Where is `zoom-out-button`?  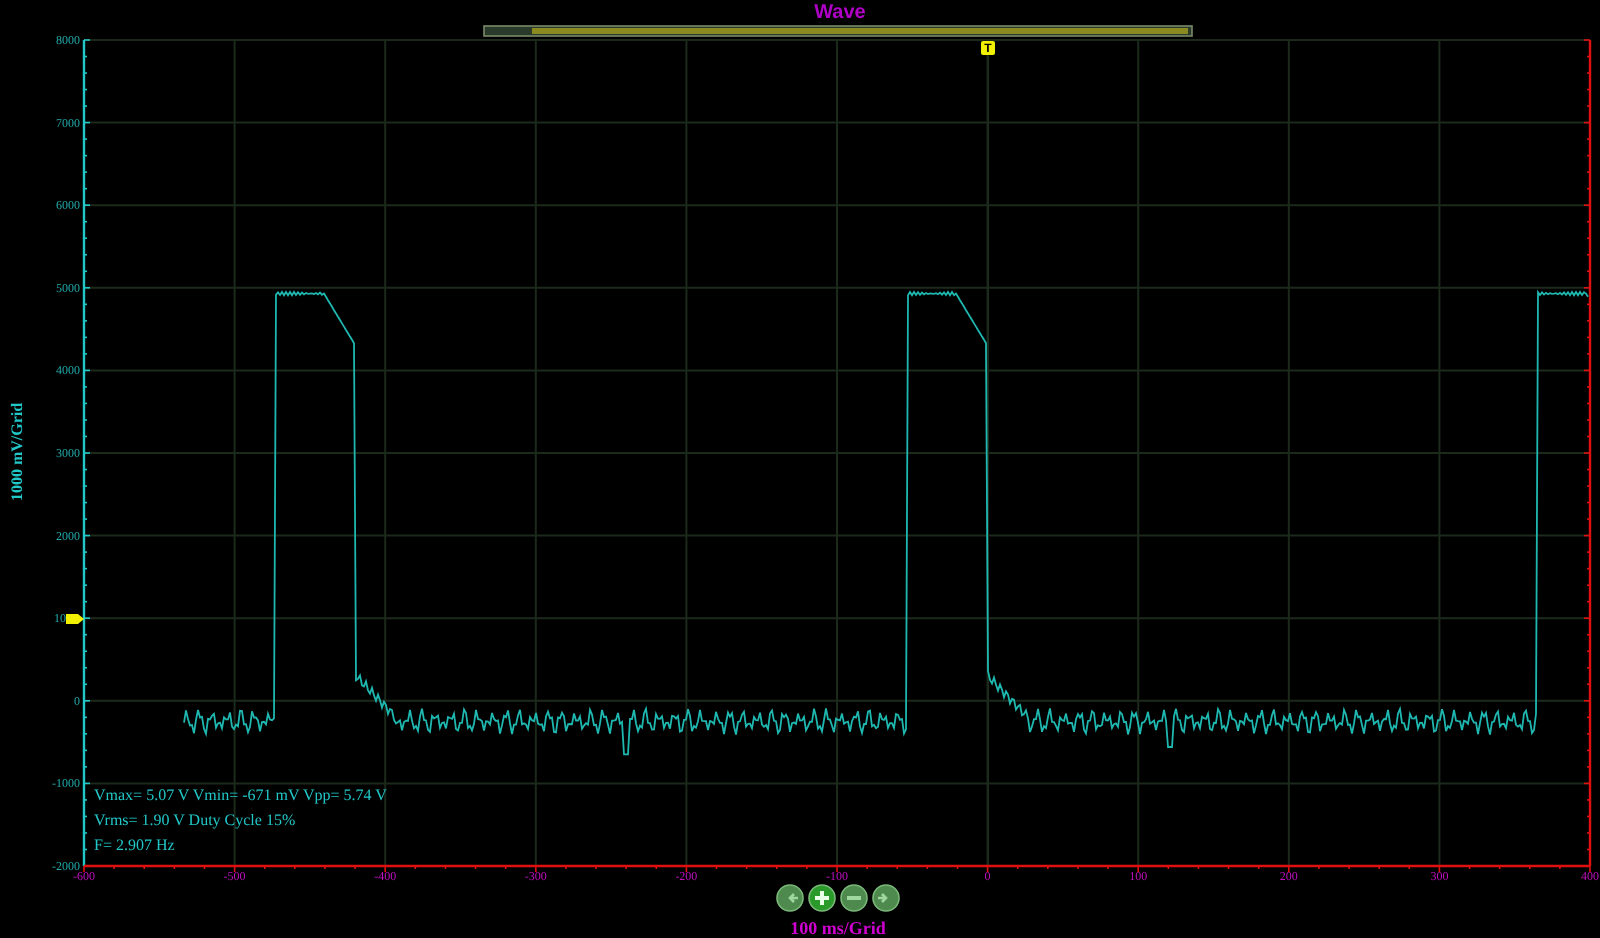 zoom-out-button is located at coordinates (854, 898).